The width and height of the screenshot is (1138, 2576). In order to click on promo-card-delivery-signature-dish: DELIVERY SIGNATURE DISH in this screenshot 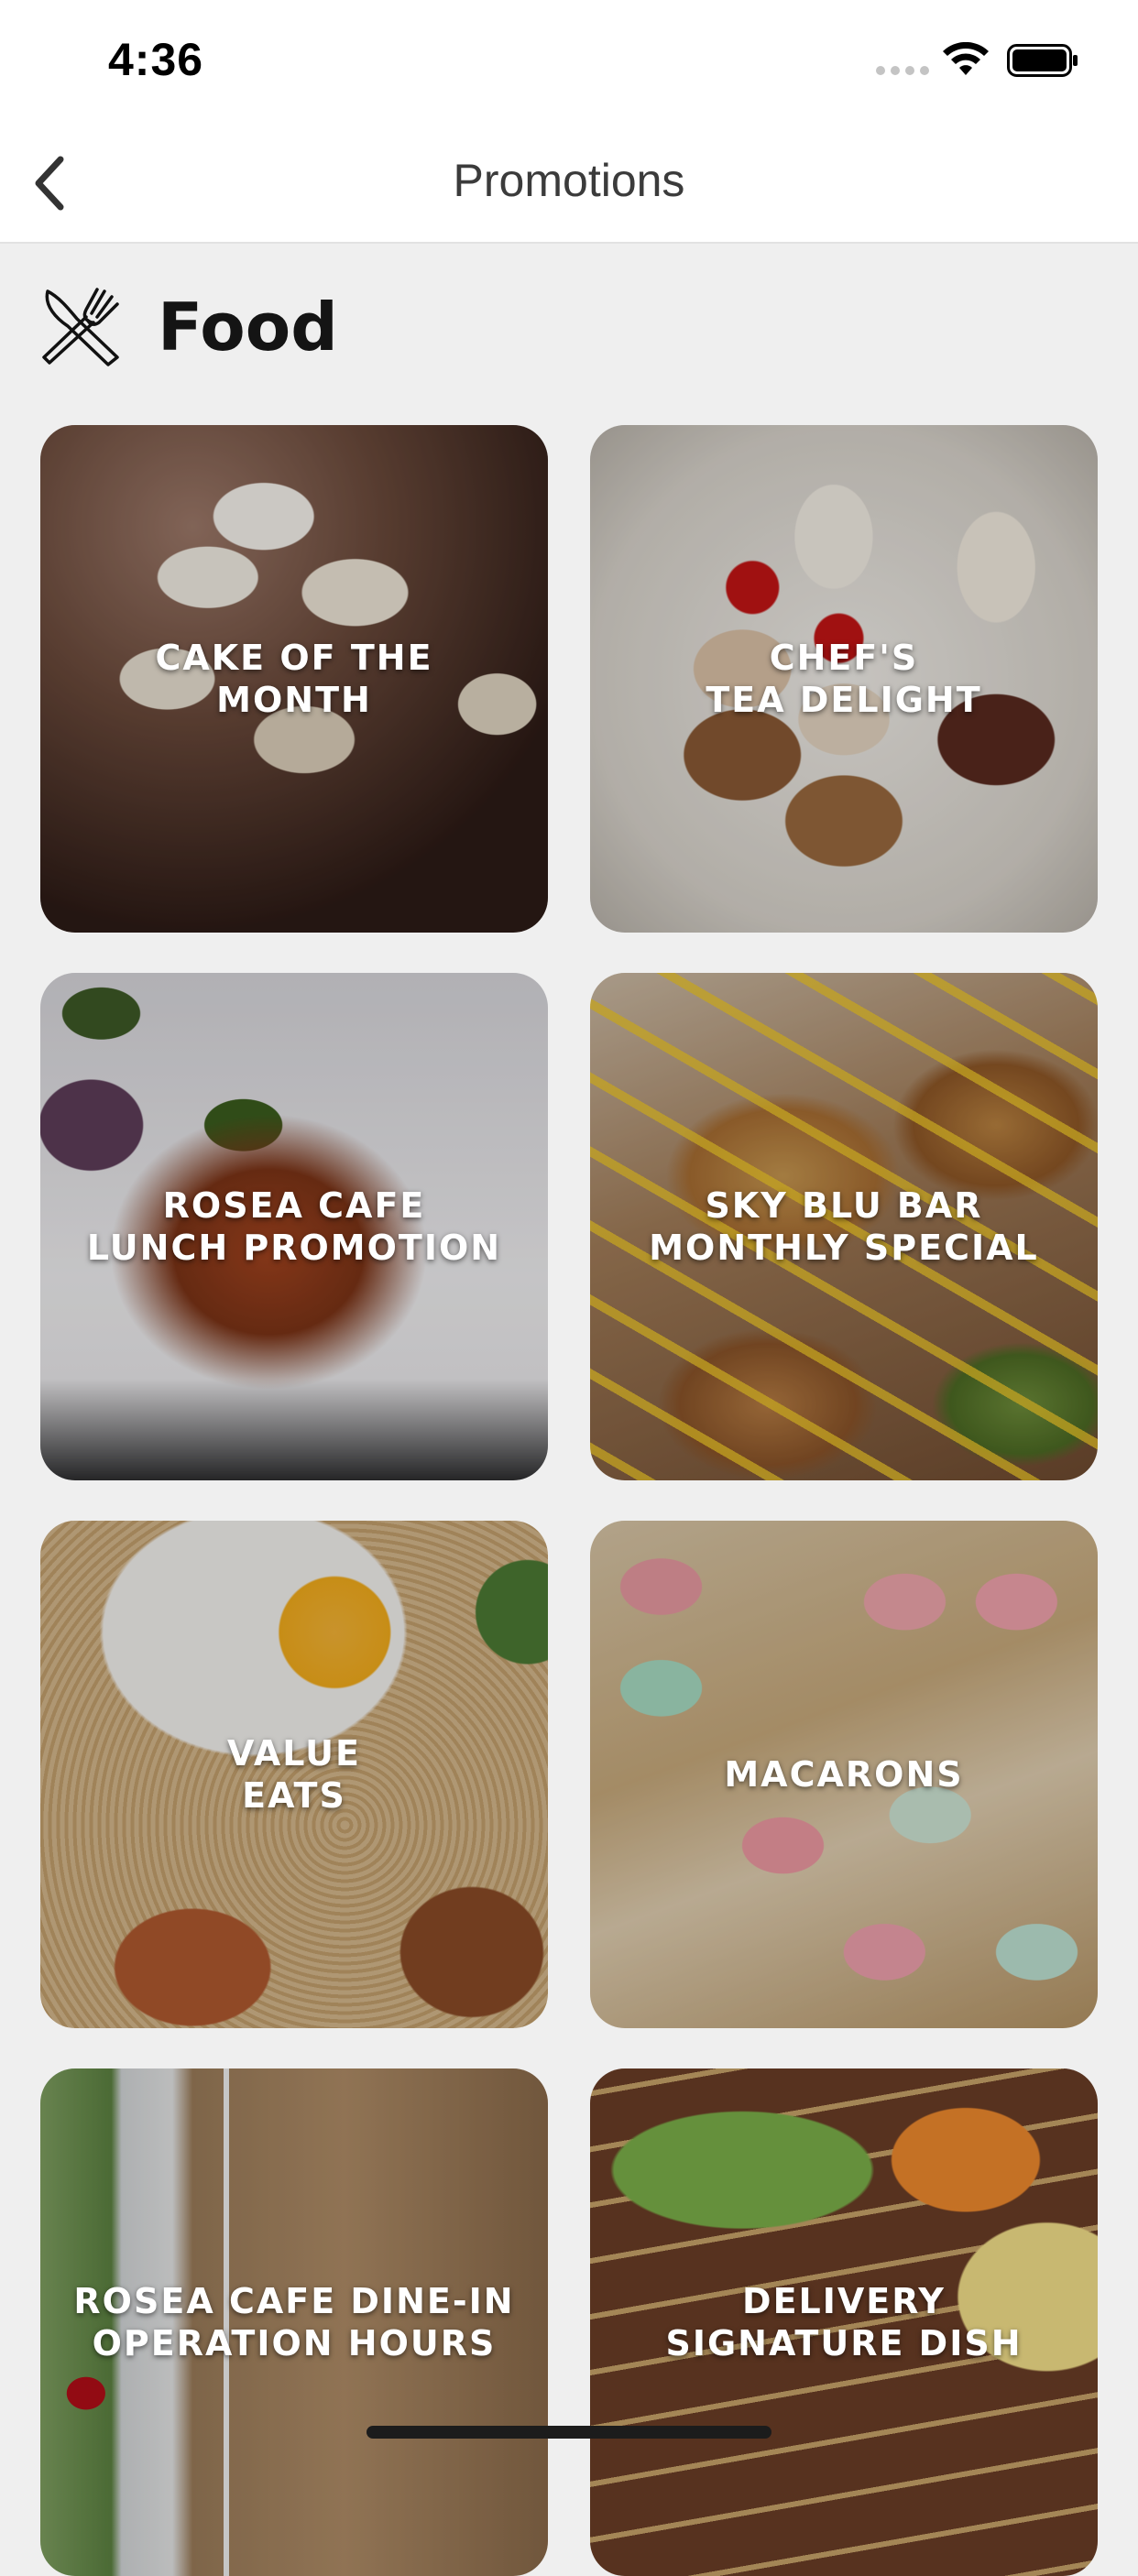, I will do `click(844, 2322)`.